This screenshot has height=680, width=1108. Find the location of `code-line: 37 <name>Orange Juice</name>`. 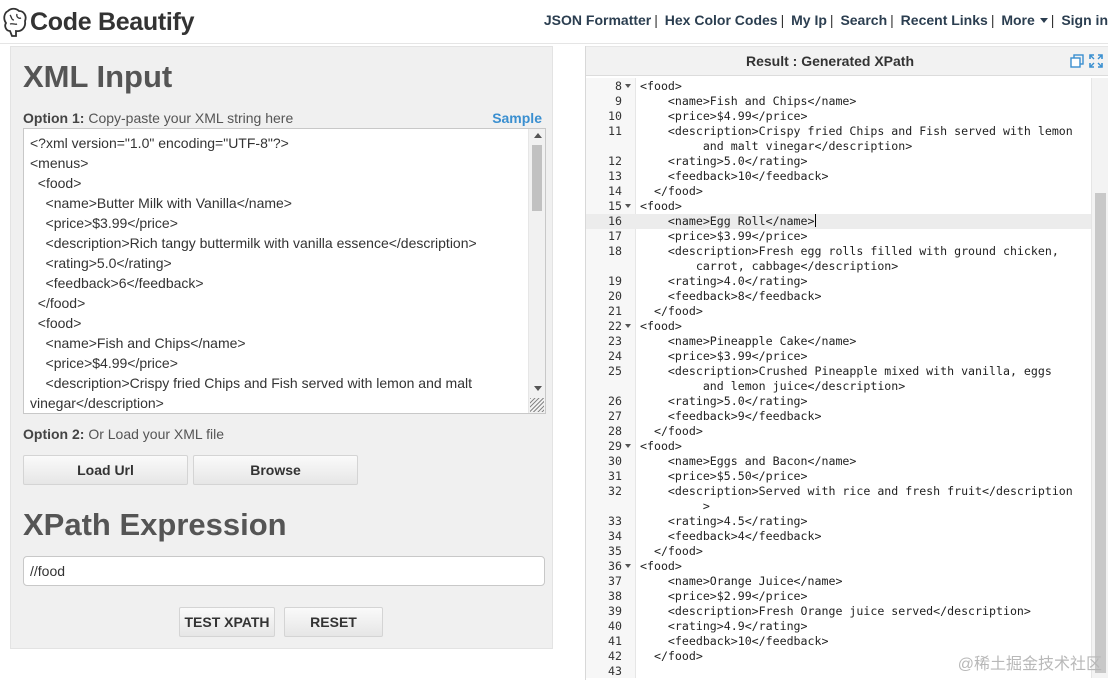

code-line: 37 <name>Orange Juice</name> is located at coordinates (839, 581).